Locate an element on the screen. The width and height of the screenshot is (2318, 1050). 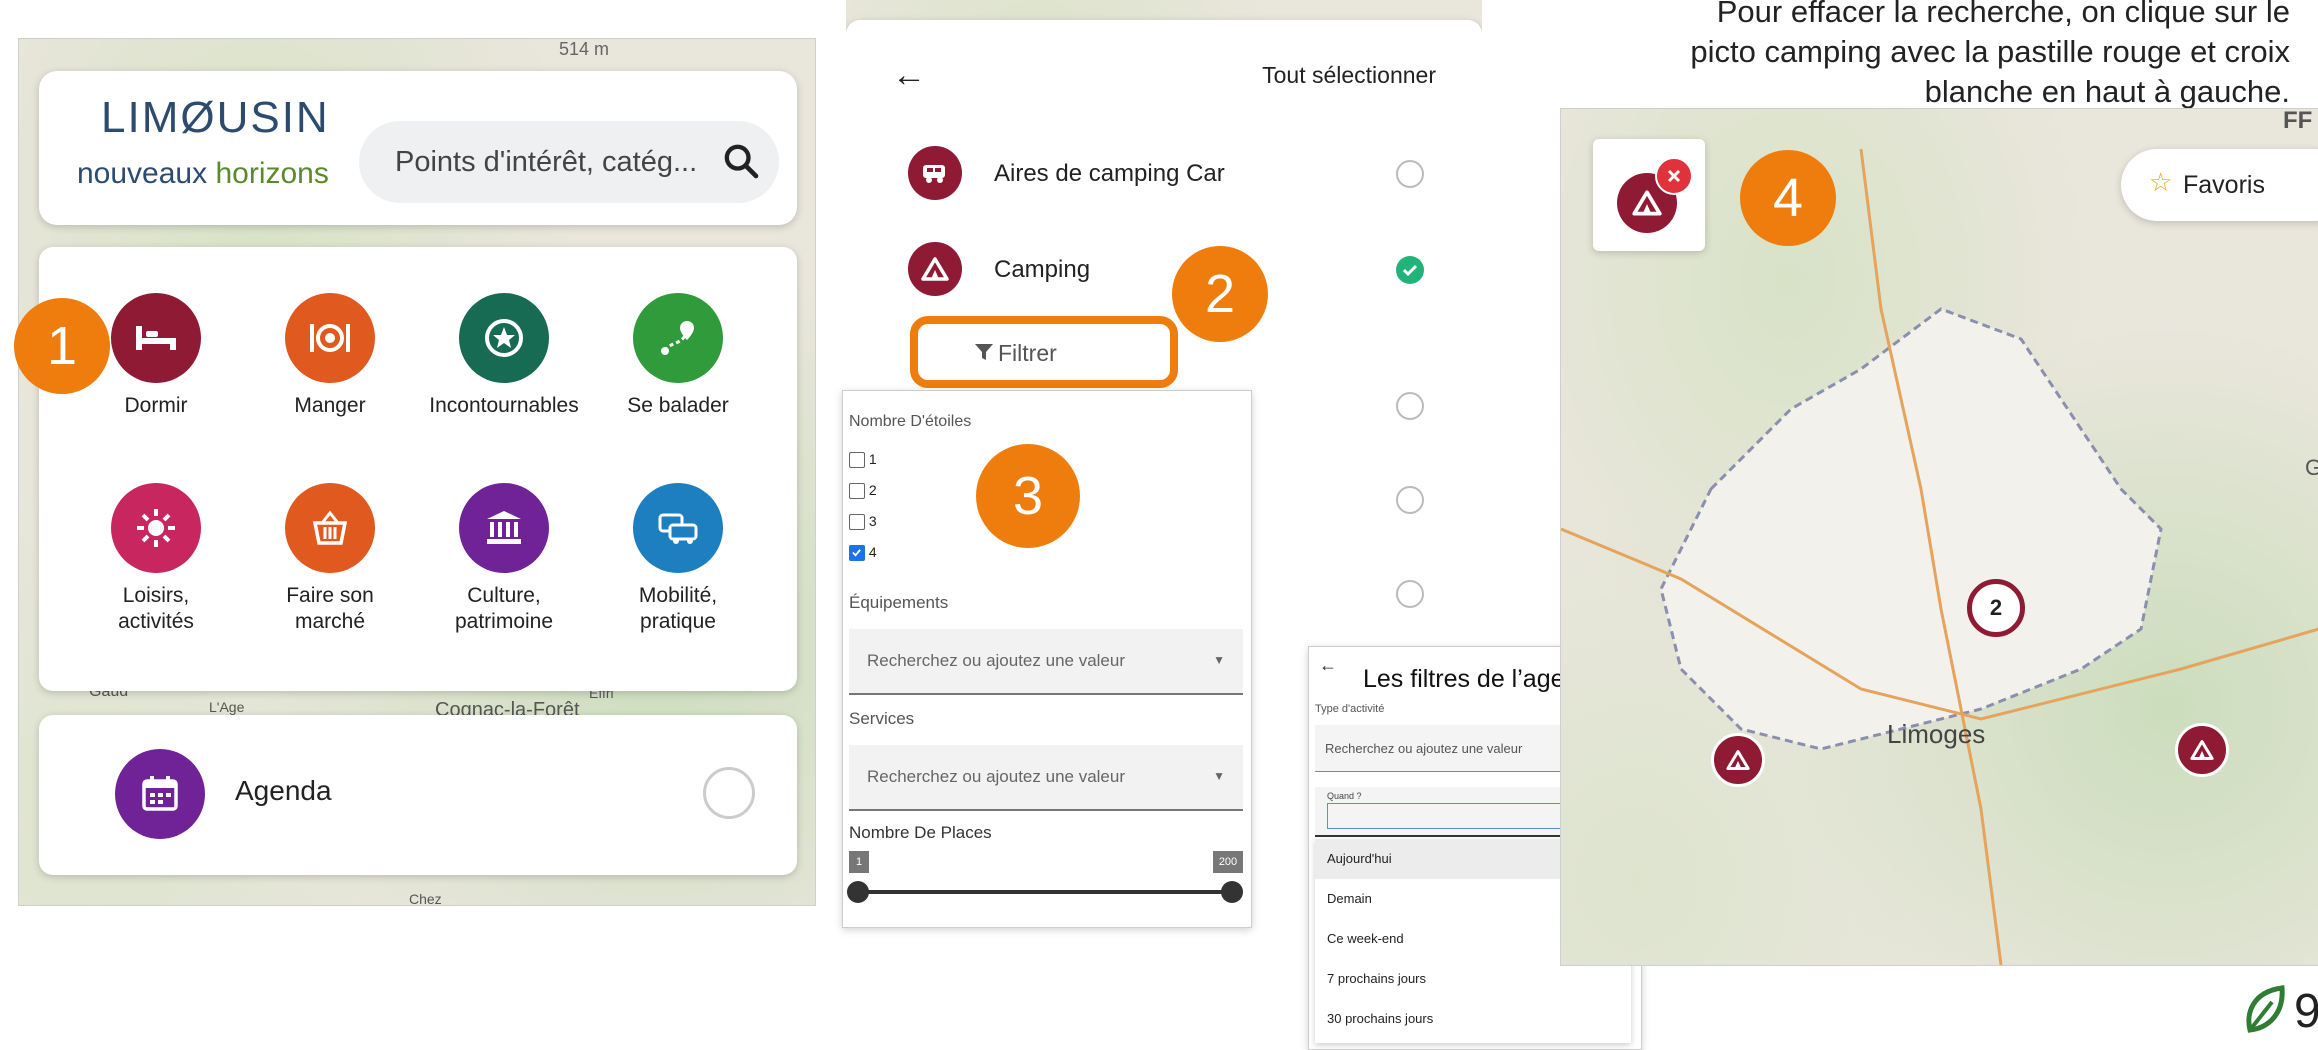
category-label: Manger is located at coordinates (330, 405).